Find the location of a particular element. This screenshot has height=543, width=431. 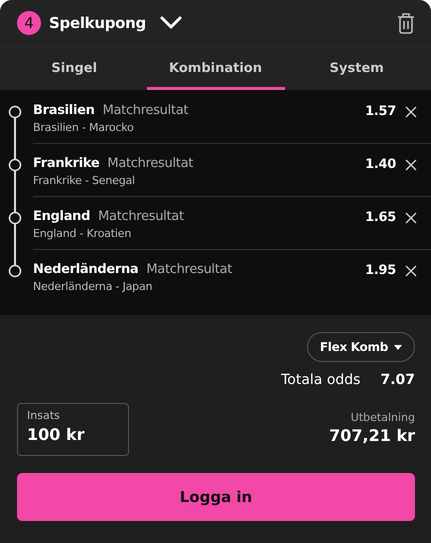

stake-field: Insats 100 kr is located at coordinates (73, 429).